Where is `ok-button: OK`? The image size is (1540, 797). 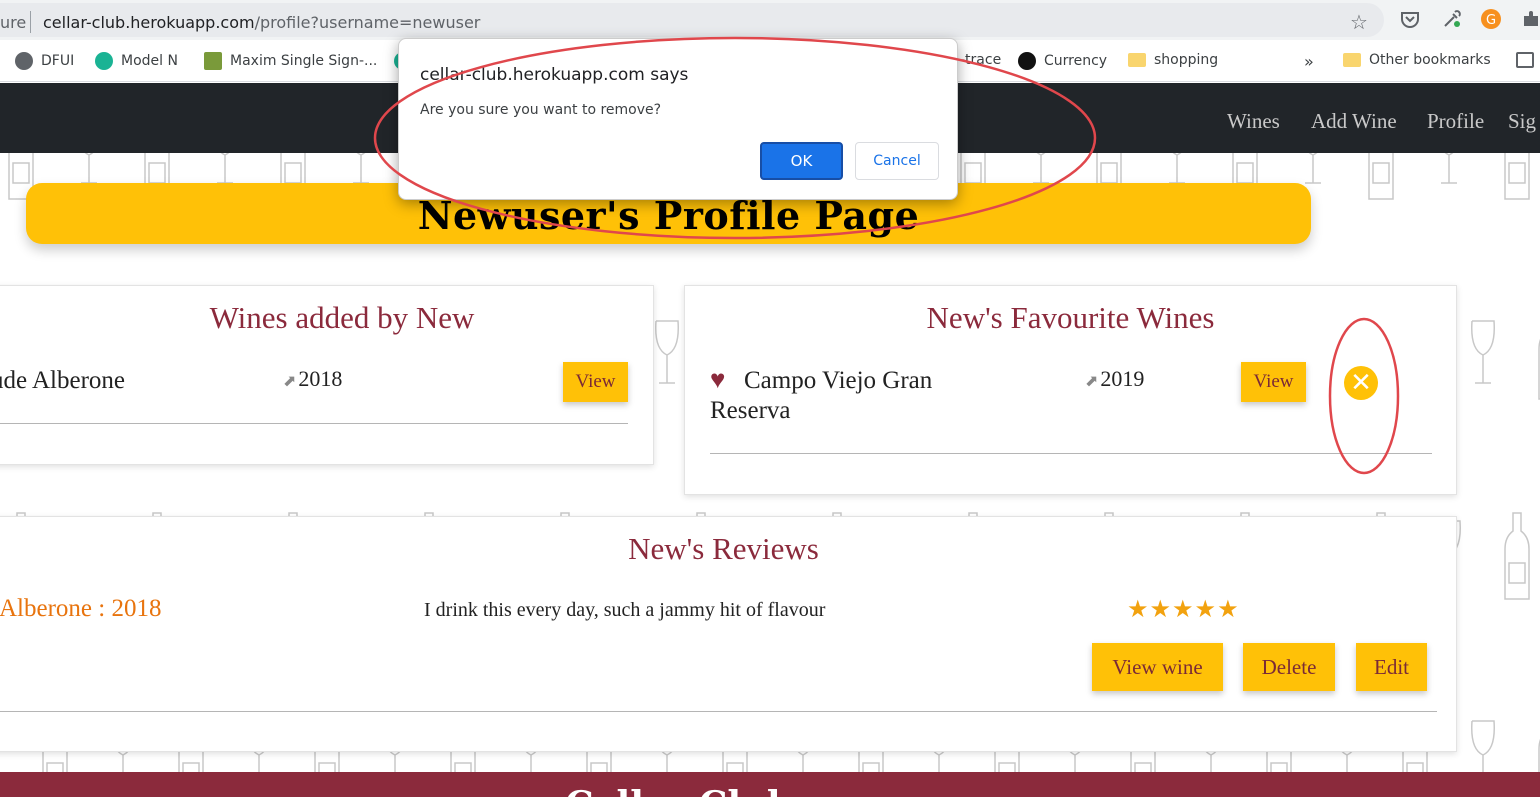 ok-button: OK is located at coordinates (801, 161).